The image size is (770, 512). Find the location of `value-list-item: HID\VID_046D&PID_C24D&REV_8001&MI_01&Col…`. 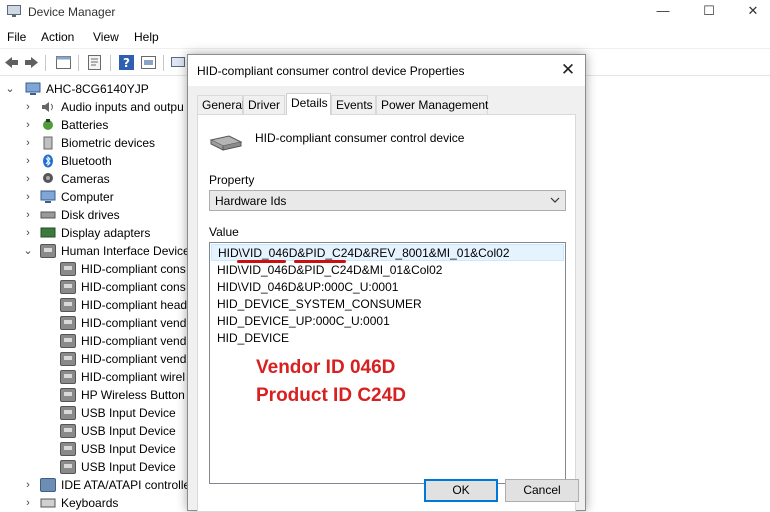

value-list-item: HID\VID_046D&PID_C24D&REV_8001&MI_01&Col… is located at coordinates (387, 252).